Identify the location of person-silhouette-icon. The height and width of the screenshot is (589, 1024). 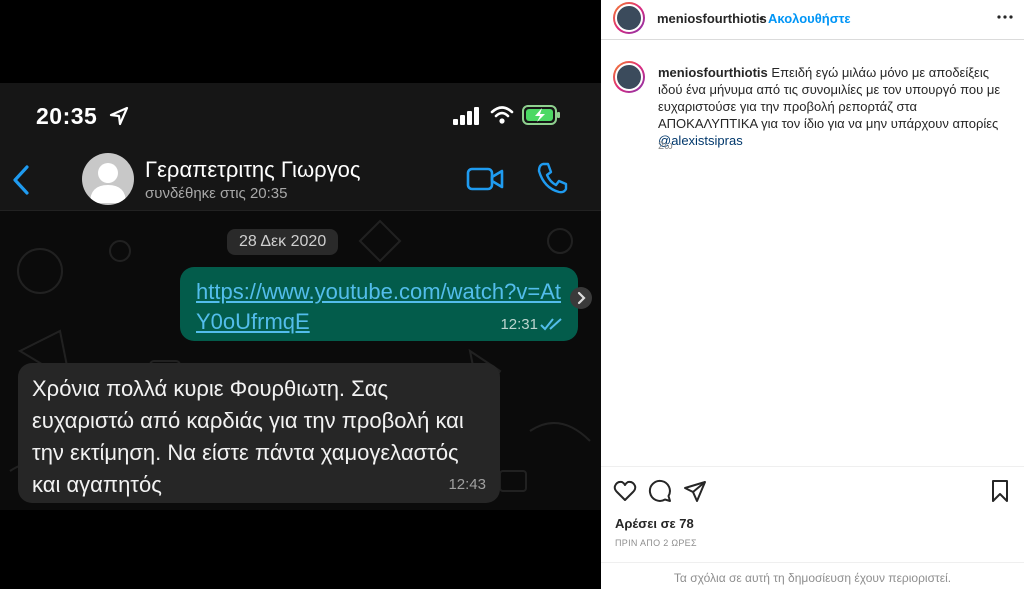
(108, 183).